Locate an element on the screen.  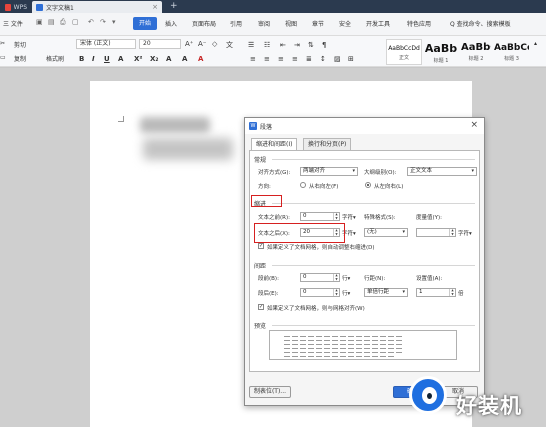
setting-value-input: 1 ▲ ▼ is located at coordinates (436, 292).